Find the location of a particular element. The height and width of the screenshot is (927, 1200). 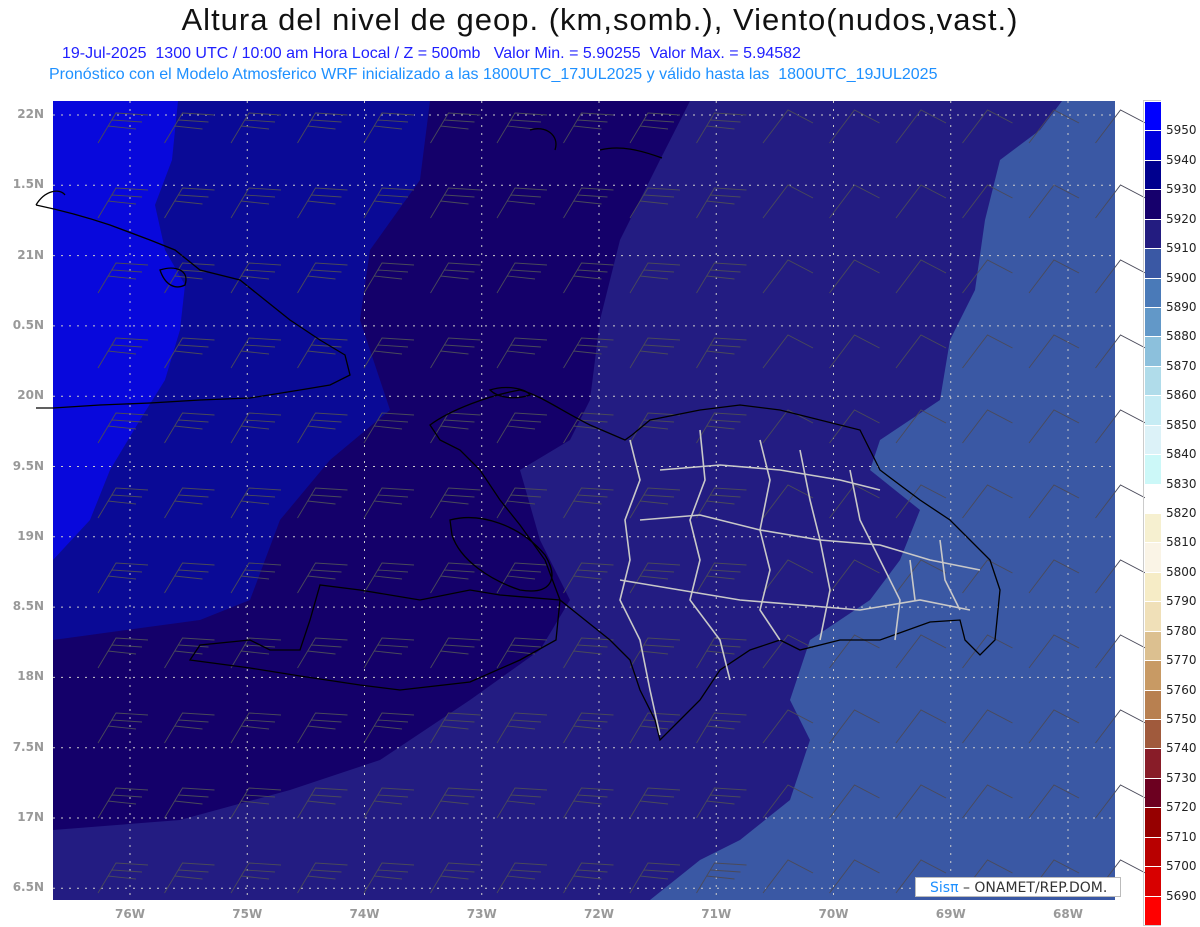

lon-label: 69W is located at coordinates (950, 914).